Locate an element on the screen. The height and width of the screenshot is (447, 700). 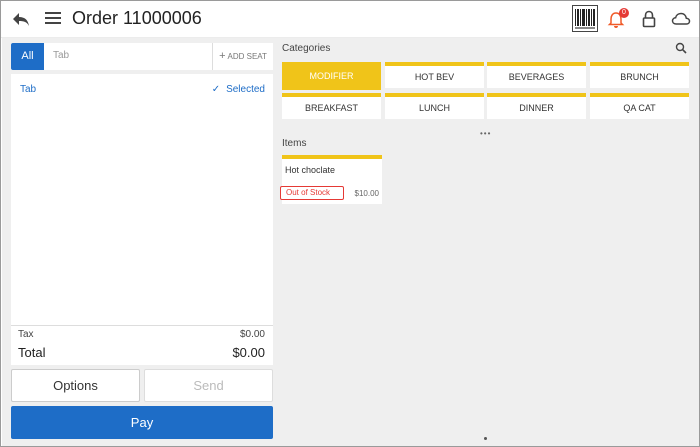
header-bar: Order 11000006 0 is located at coordinates (350, 19).